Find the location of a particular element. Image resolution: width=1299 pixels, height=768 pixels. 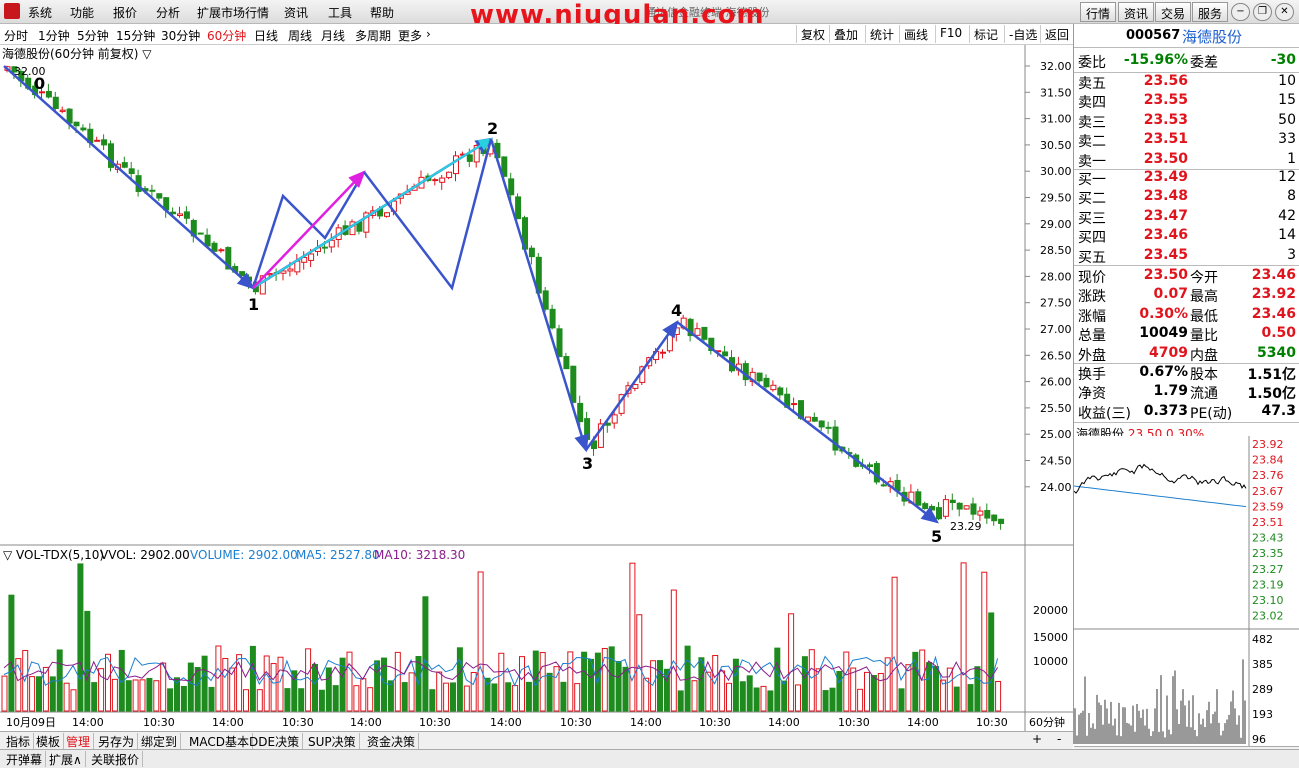

zoom-in-icon: + is located at coordinates (1037, 739).